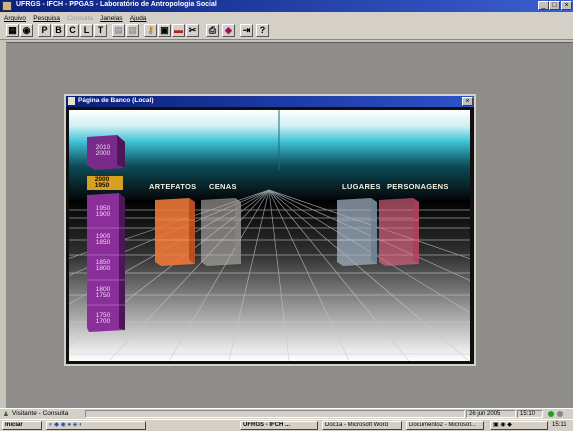 This screenshot has height=431, width=573. I want to click on start-label: Iniciar, so click(14, 425).